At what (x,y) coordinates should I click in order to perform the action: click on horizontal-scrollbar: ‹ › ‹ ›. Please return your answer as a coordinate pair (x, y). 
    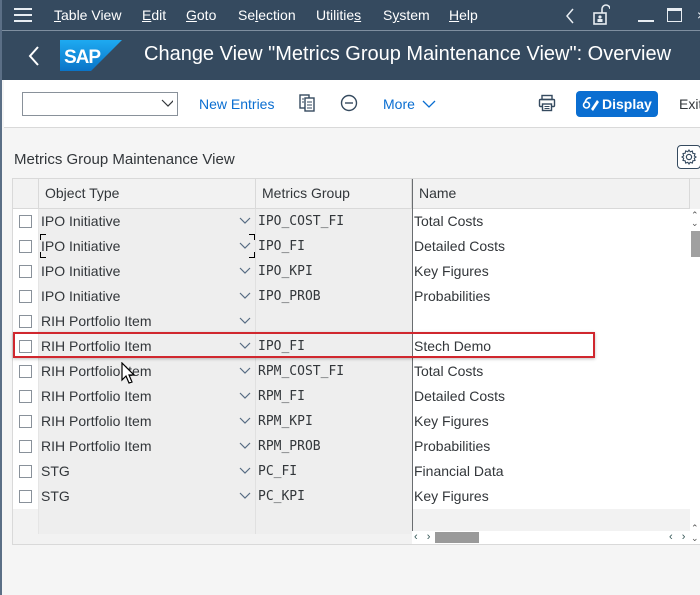
    Looking at the image, I should click on (551, 537).